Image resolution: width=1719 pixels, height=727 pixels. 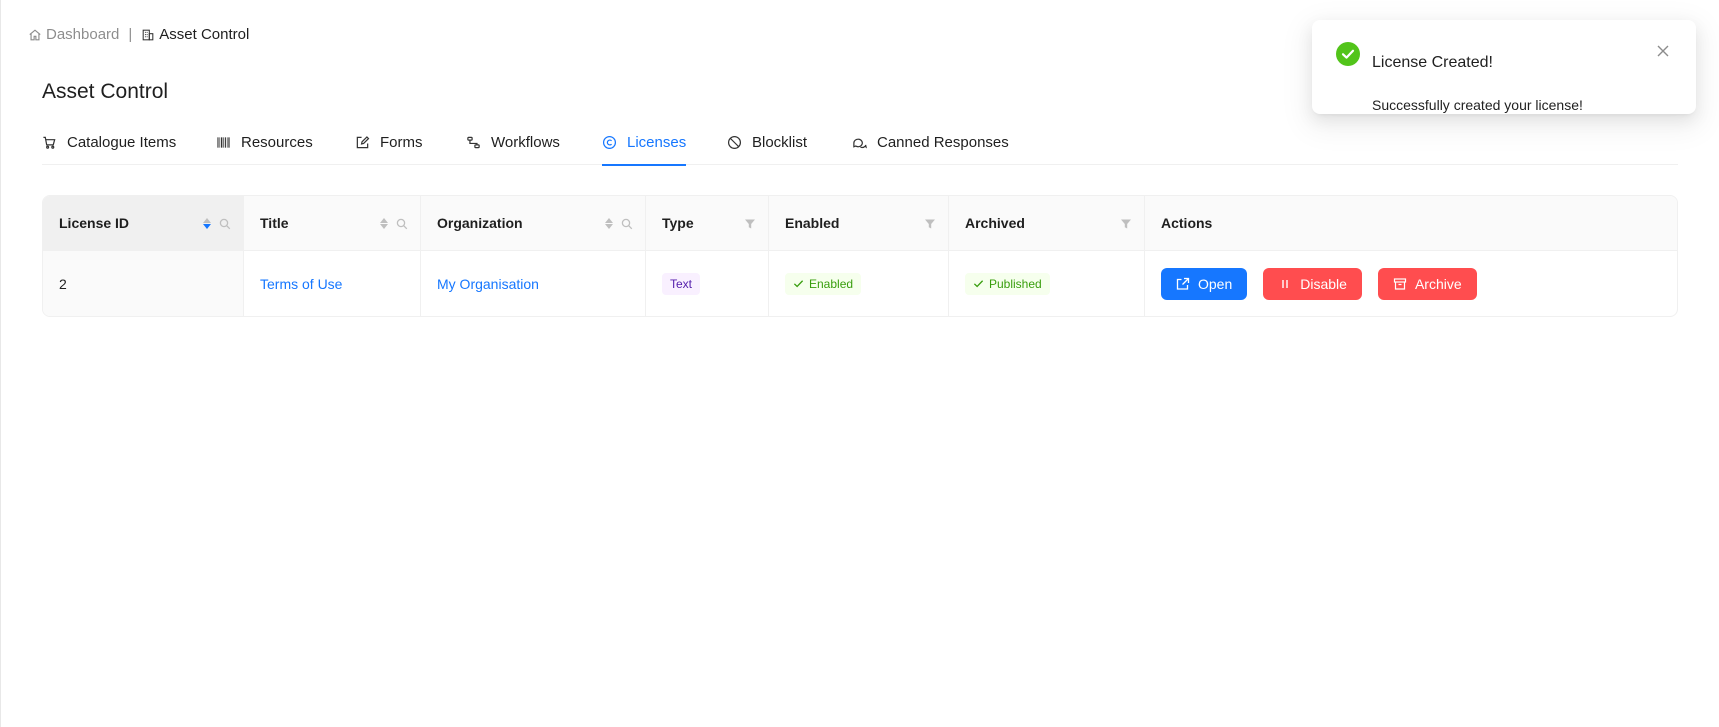 I want to click on tab-label: Forms, so click(x=401, y=142).